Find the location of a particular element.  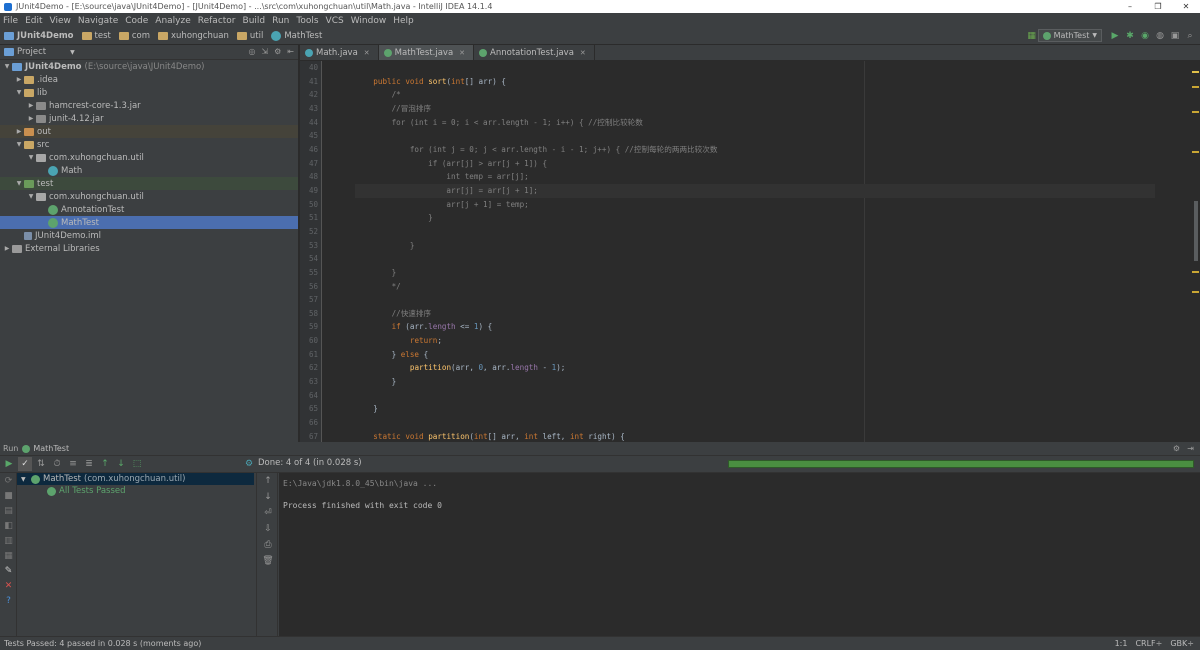

breadcrumb-xuhongchuan: xuhongchuan is located at coordinates (193, 36).